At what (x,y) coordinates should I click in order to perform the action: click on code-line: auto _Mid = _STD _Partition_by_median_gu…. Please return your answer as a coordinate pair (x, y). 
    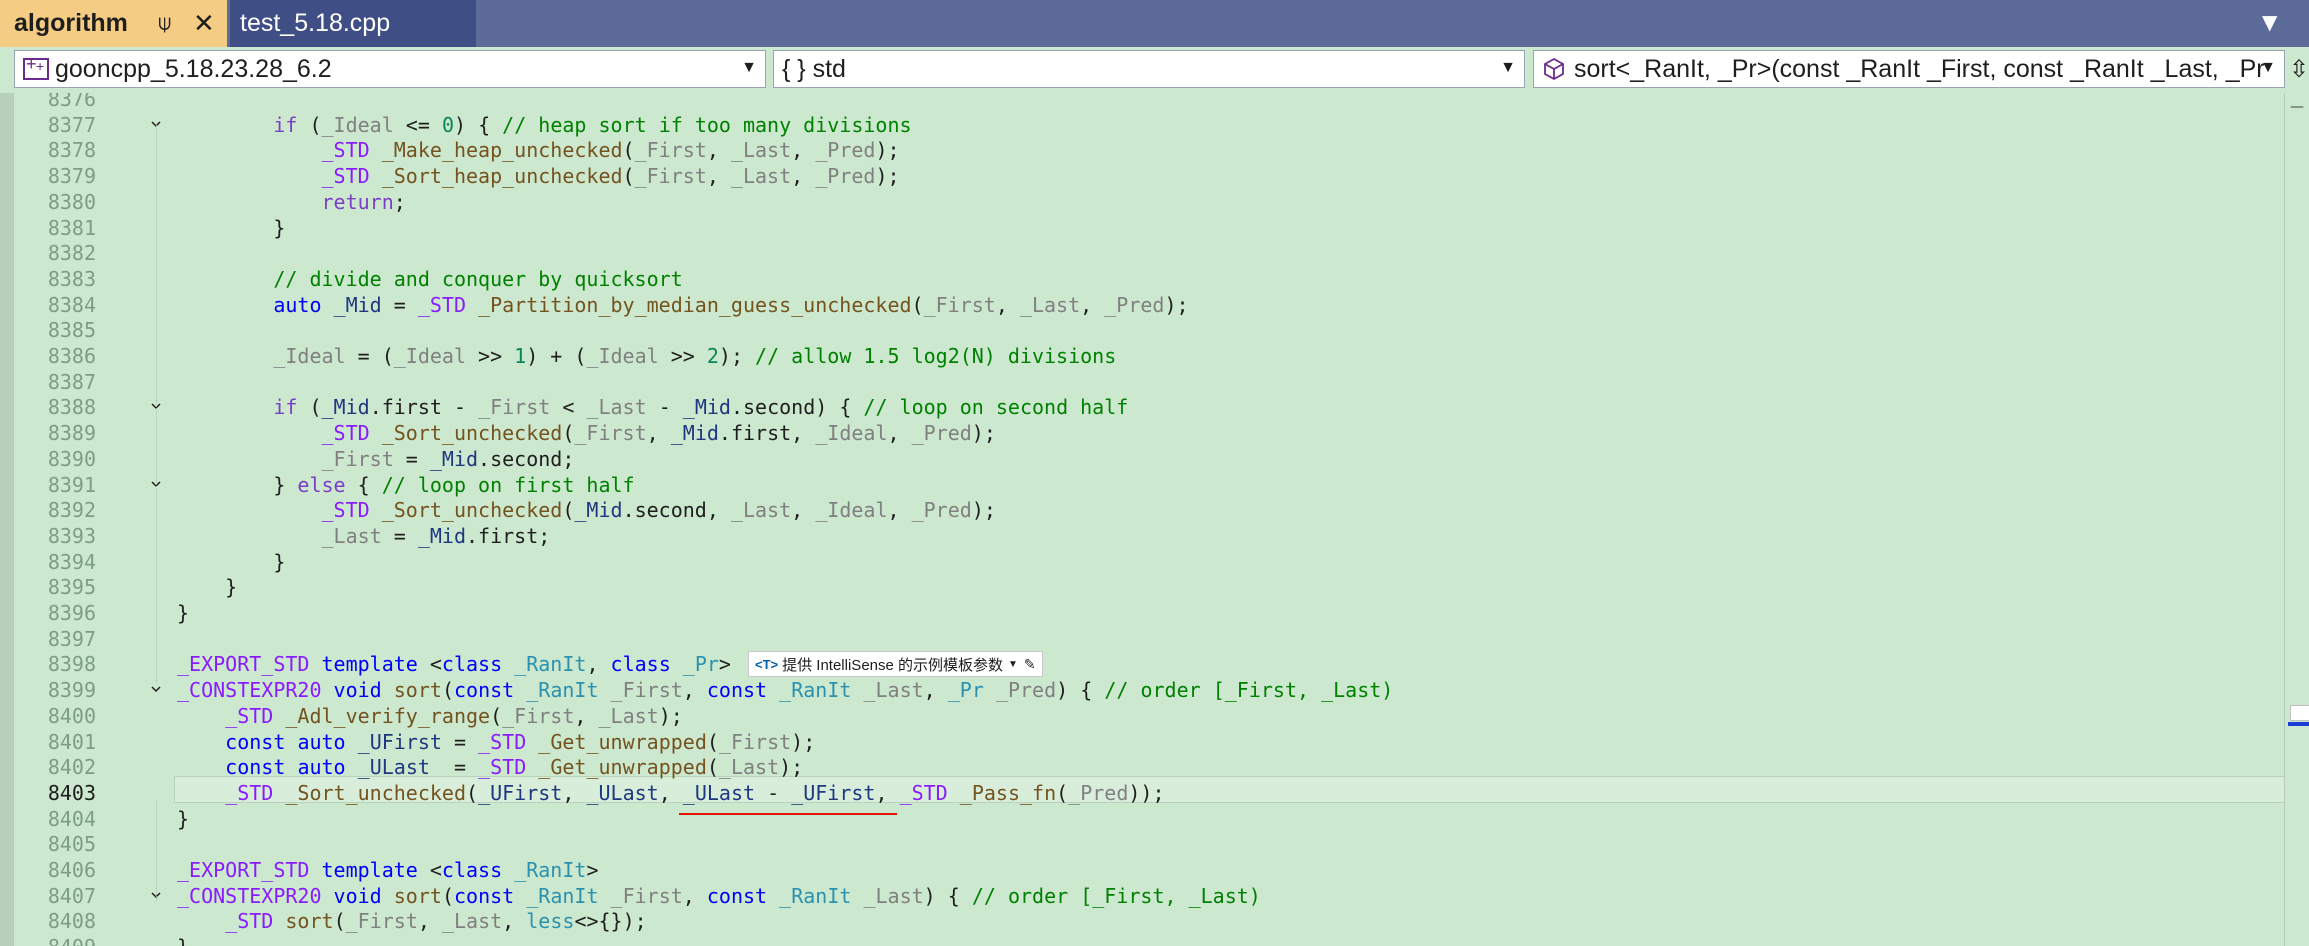
    Looking at the image, I should click on (682, 305).